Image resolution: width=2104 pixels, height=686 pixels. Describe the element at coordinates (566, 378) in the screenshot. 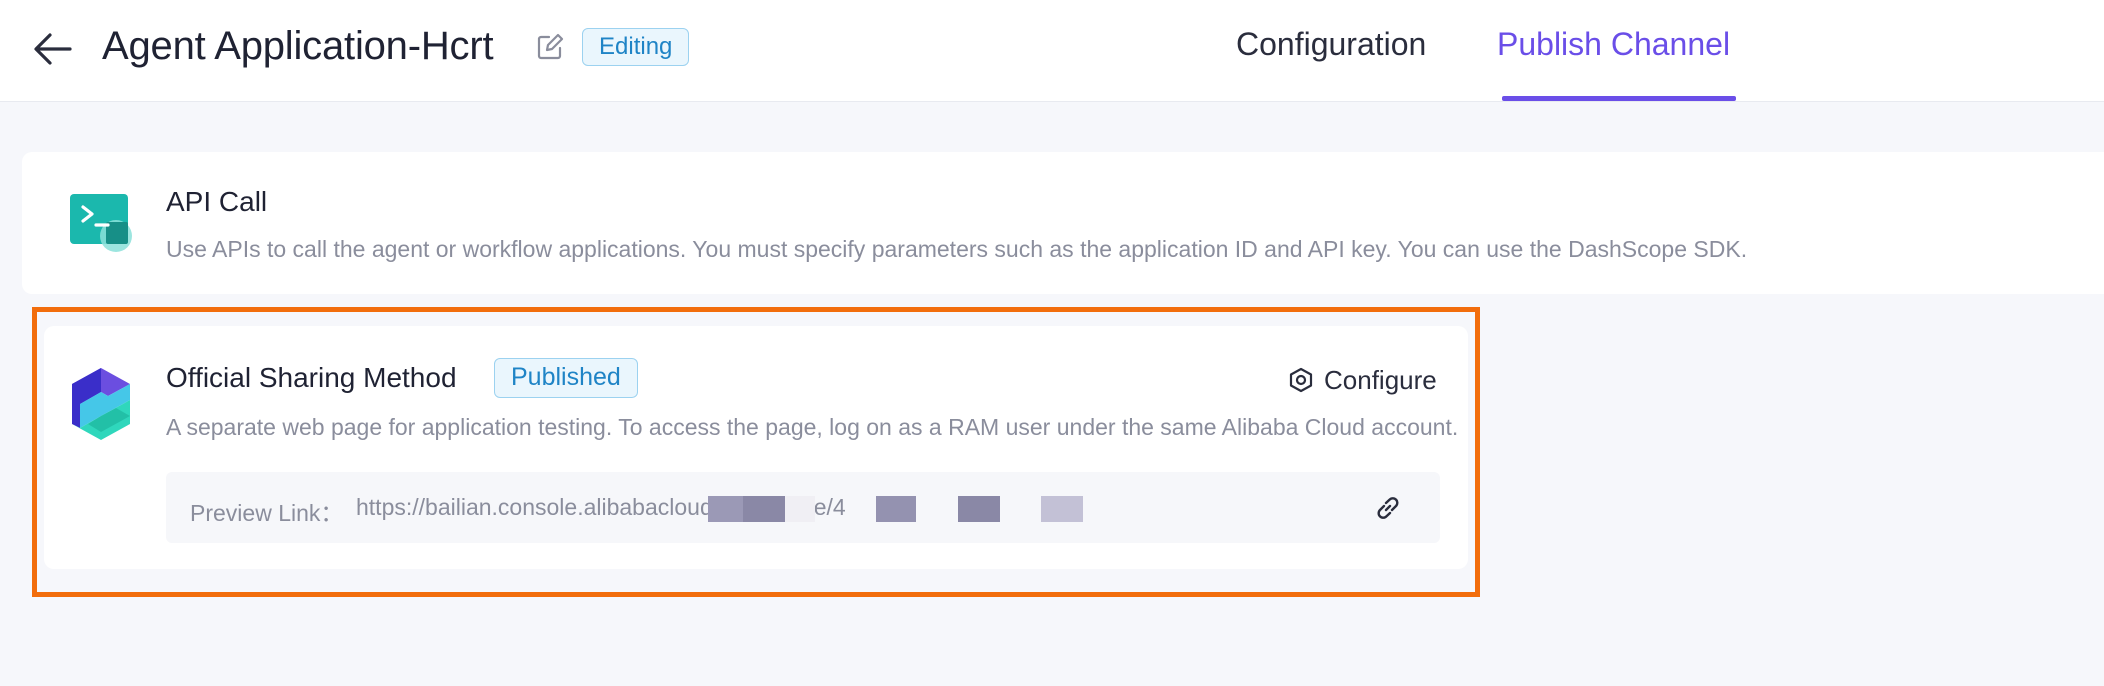

I see `published-status-badge: Published` at that location.